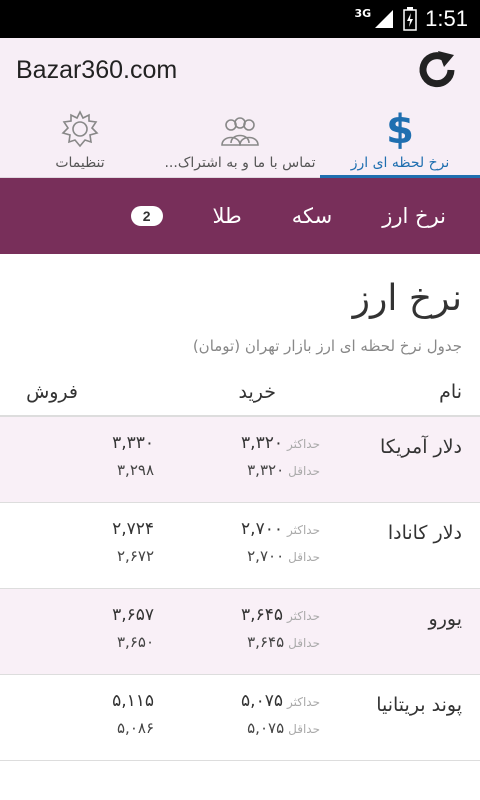 This screenshot has height=800, width=480. I want to click on clock: 1:51, so click(446, 18).